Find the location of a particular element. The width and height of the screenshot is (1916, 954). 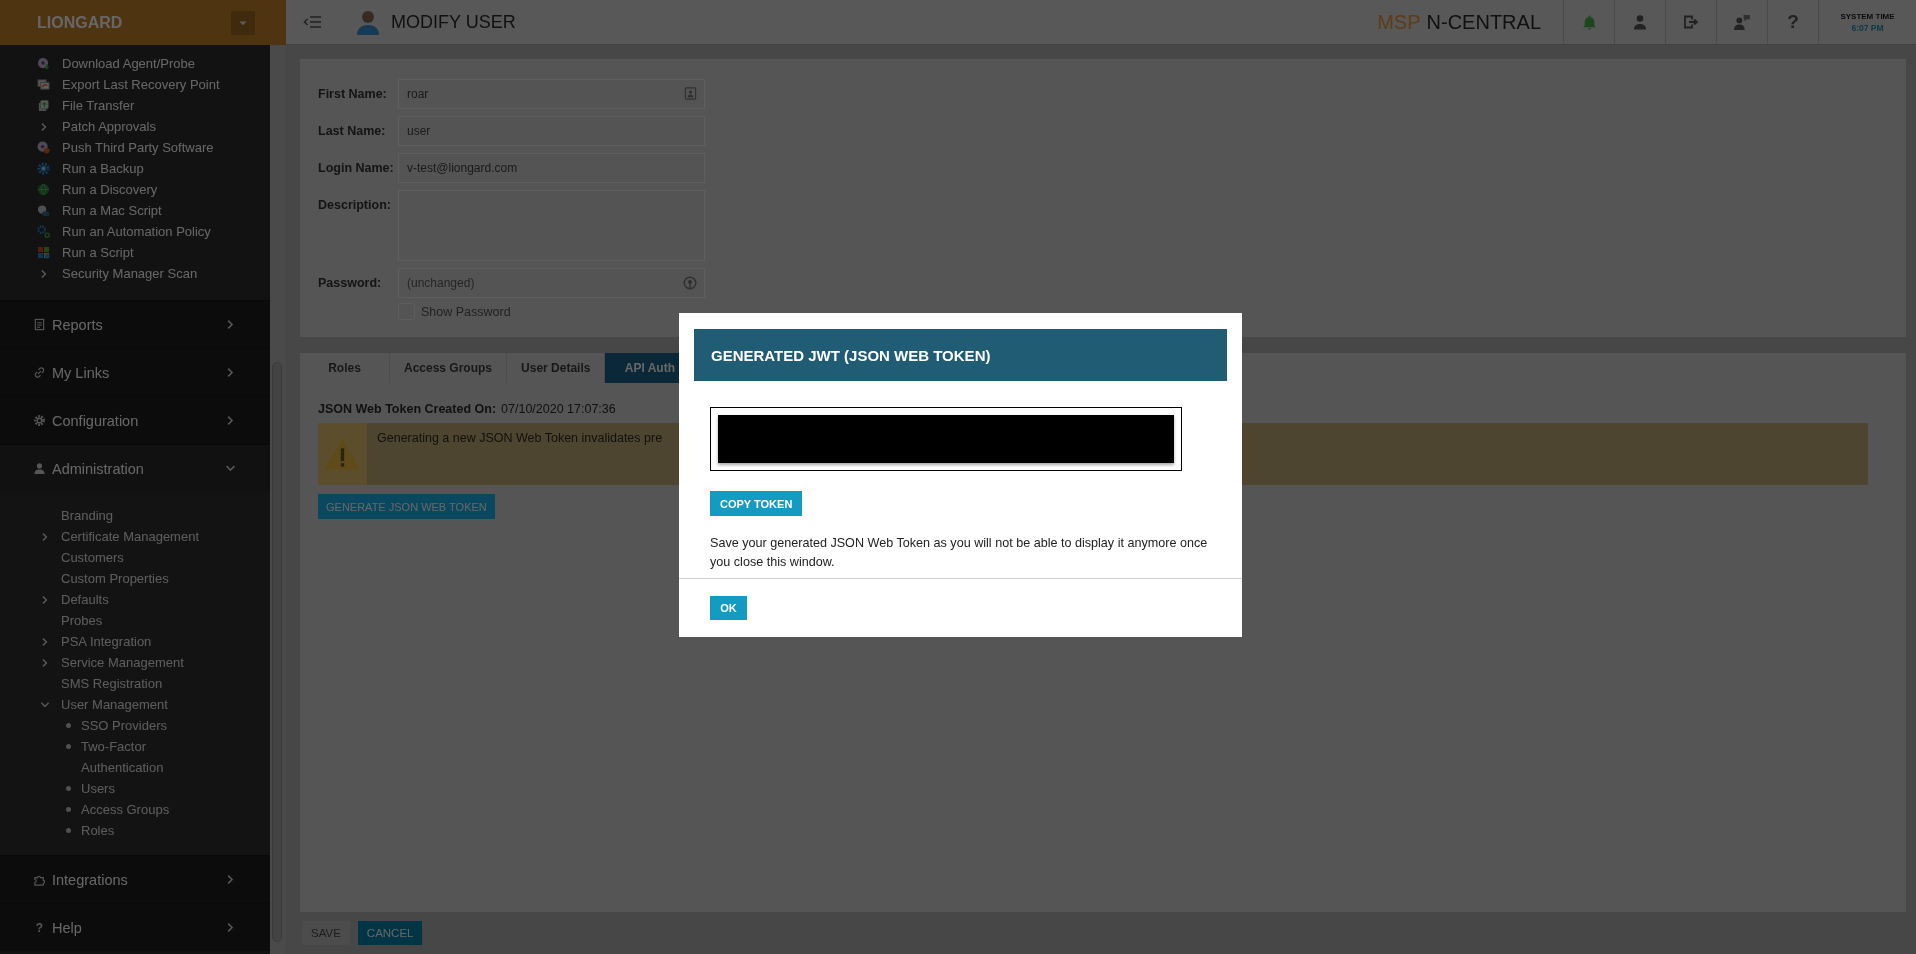

submenu-item: Custom Properties is located at coordinates (135, 578).